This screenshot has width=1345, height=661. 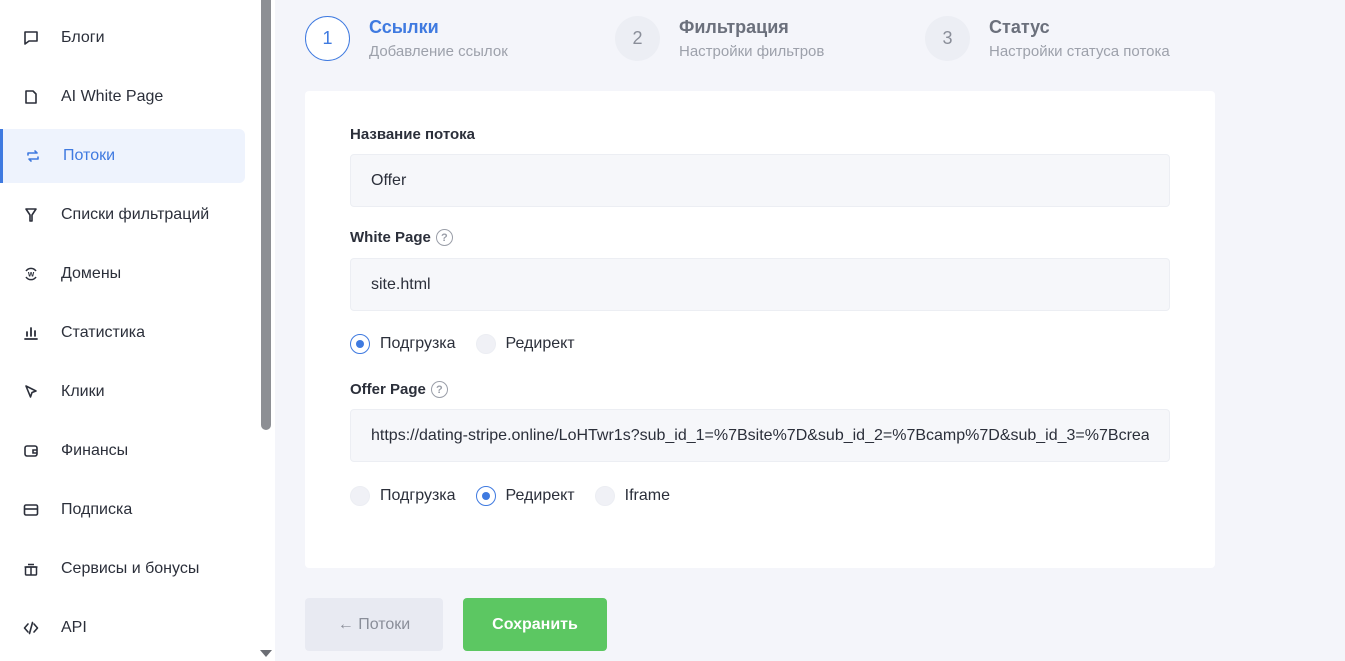 I want to click on sidebar-item-label: Сервисы и бонусы, so click(x=130, y=568).